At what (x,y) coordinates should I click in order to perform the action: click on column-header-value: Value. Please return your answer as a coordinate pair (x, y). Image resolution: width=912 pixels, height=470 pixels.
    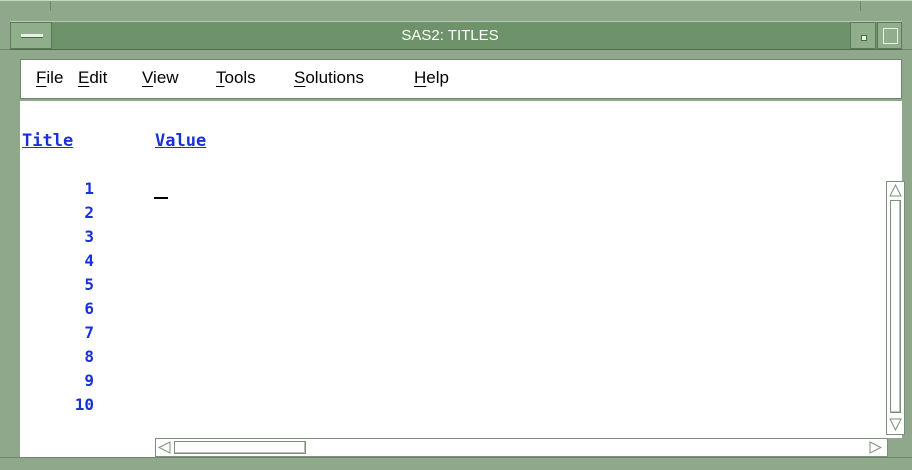
    Looking at the image, I should click on (180, 141).